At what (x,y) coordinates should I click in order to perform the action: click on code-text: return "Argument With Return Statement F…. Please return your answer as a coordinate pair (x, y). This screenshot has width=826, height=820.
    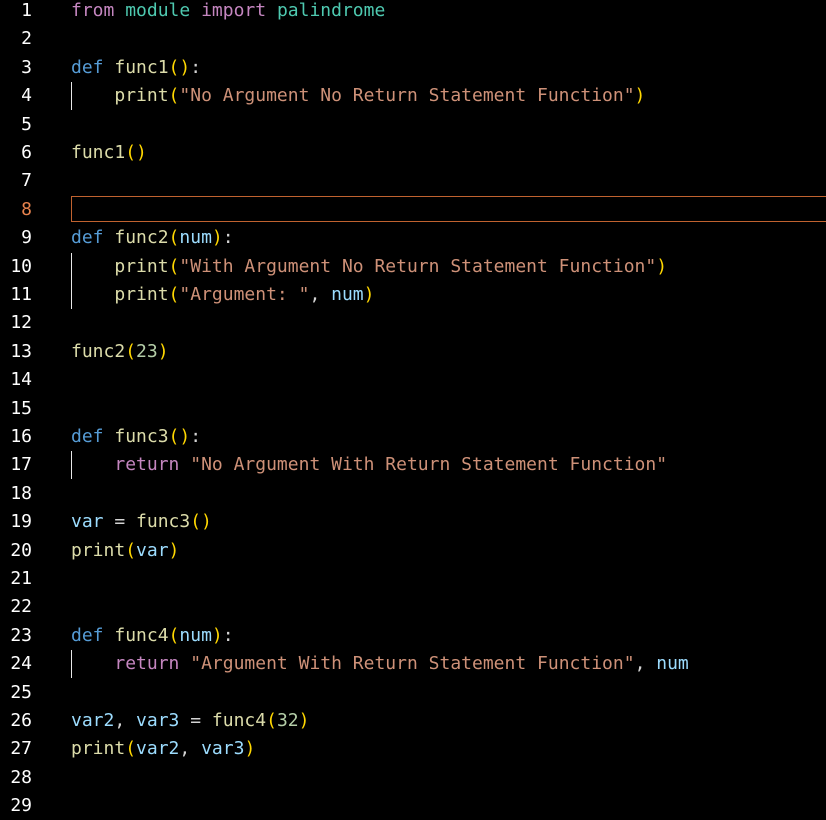
    Looking at the image, I should click on (380, 664).